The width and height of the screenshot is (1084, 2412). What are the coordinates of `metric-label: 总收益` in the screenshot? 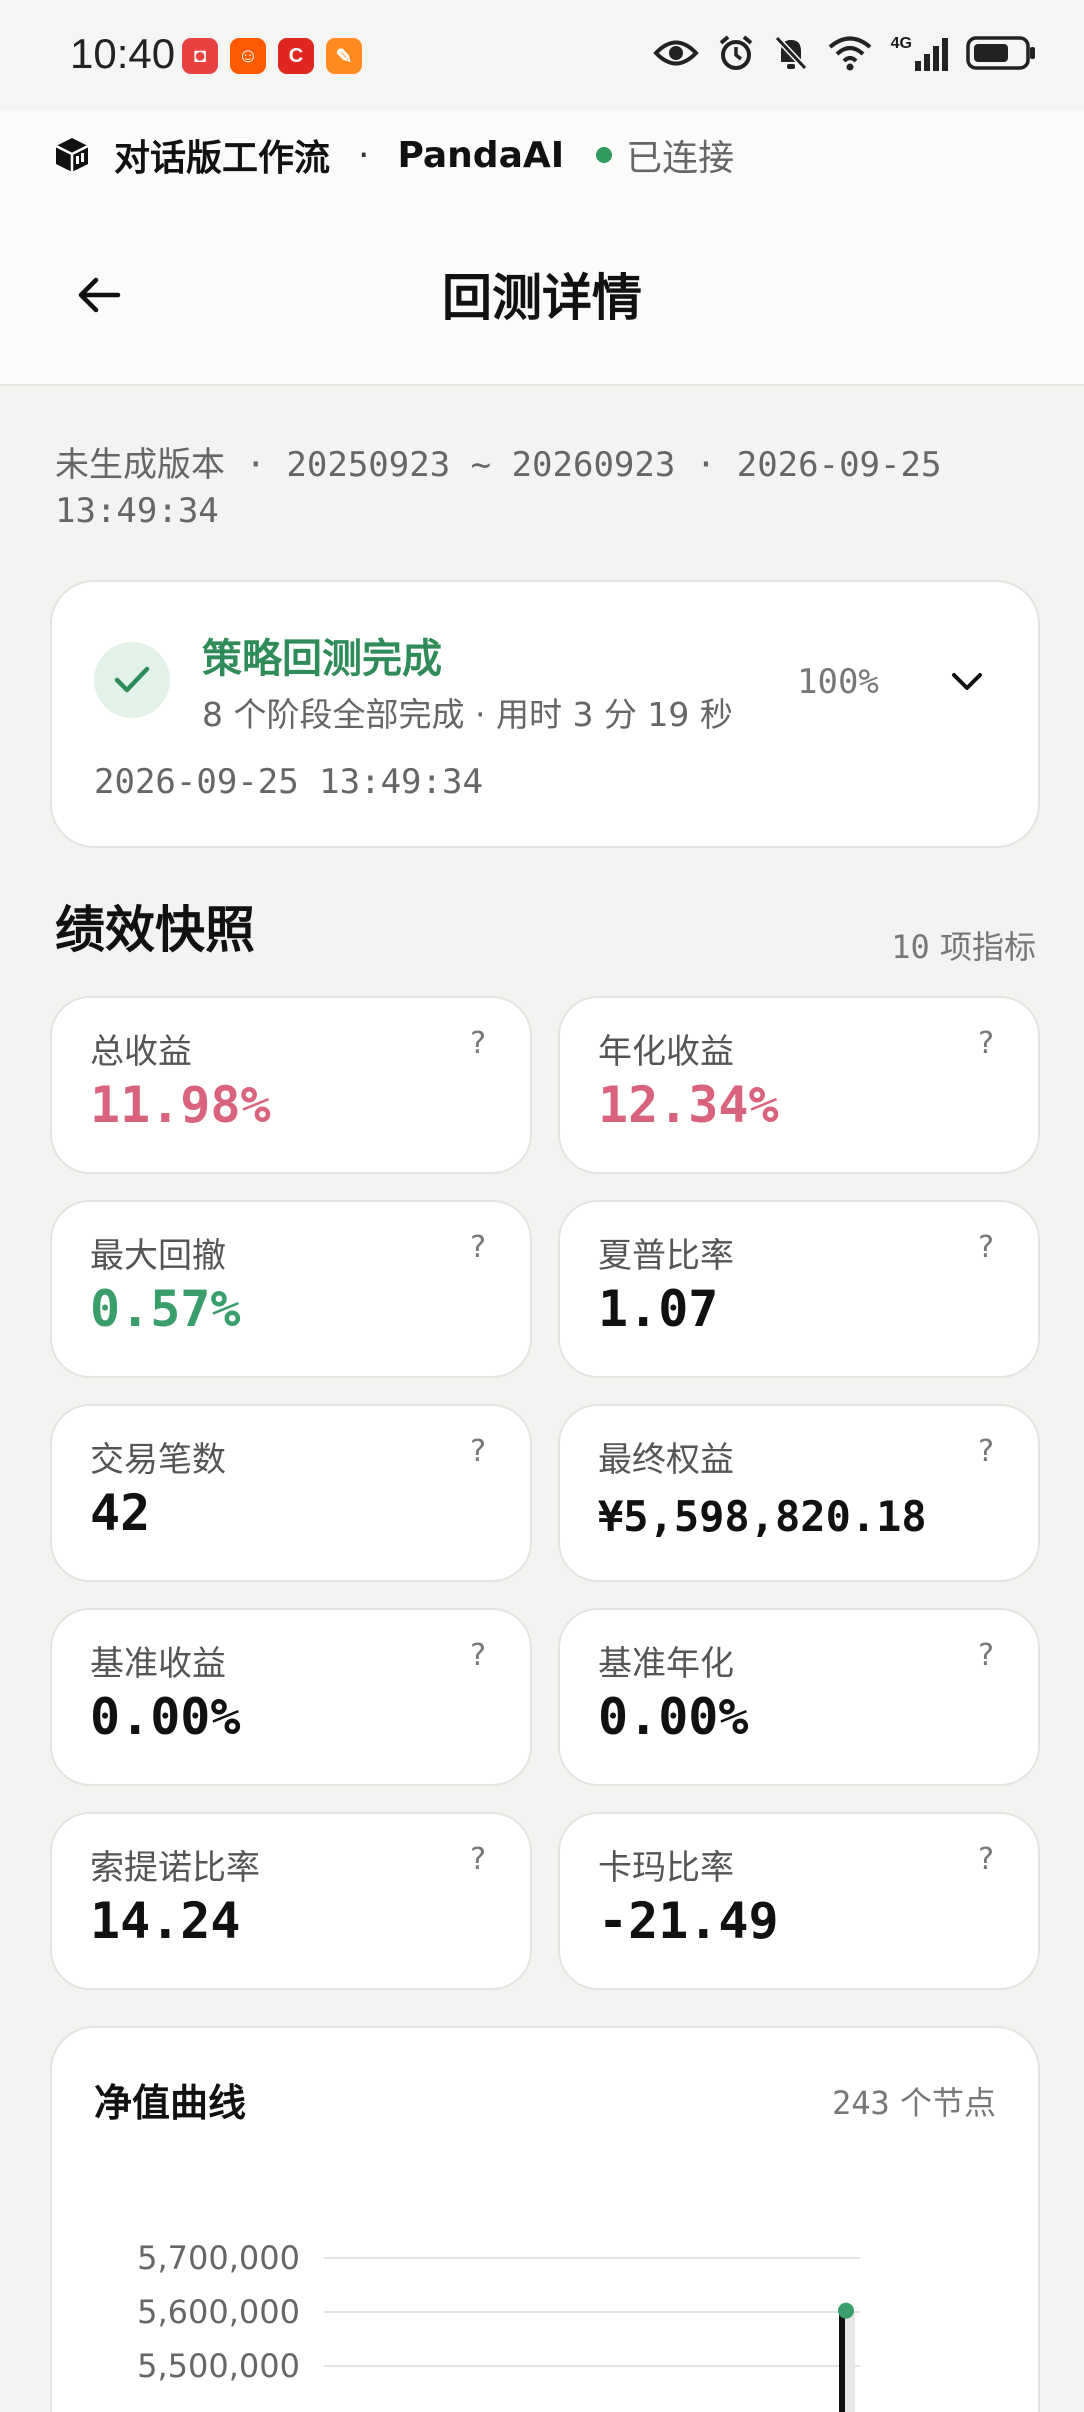 It's located at (141, 1052).